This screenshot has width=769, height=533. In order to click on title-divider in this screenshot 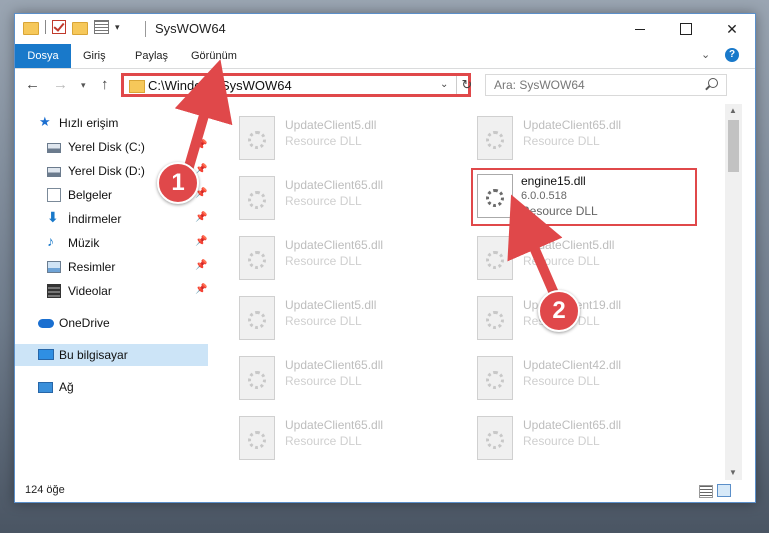, I will do `click(145, 29)`.